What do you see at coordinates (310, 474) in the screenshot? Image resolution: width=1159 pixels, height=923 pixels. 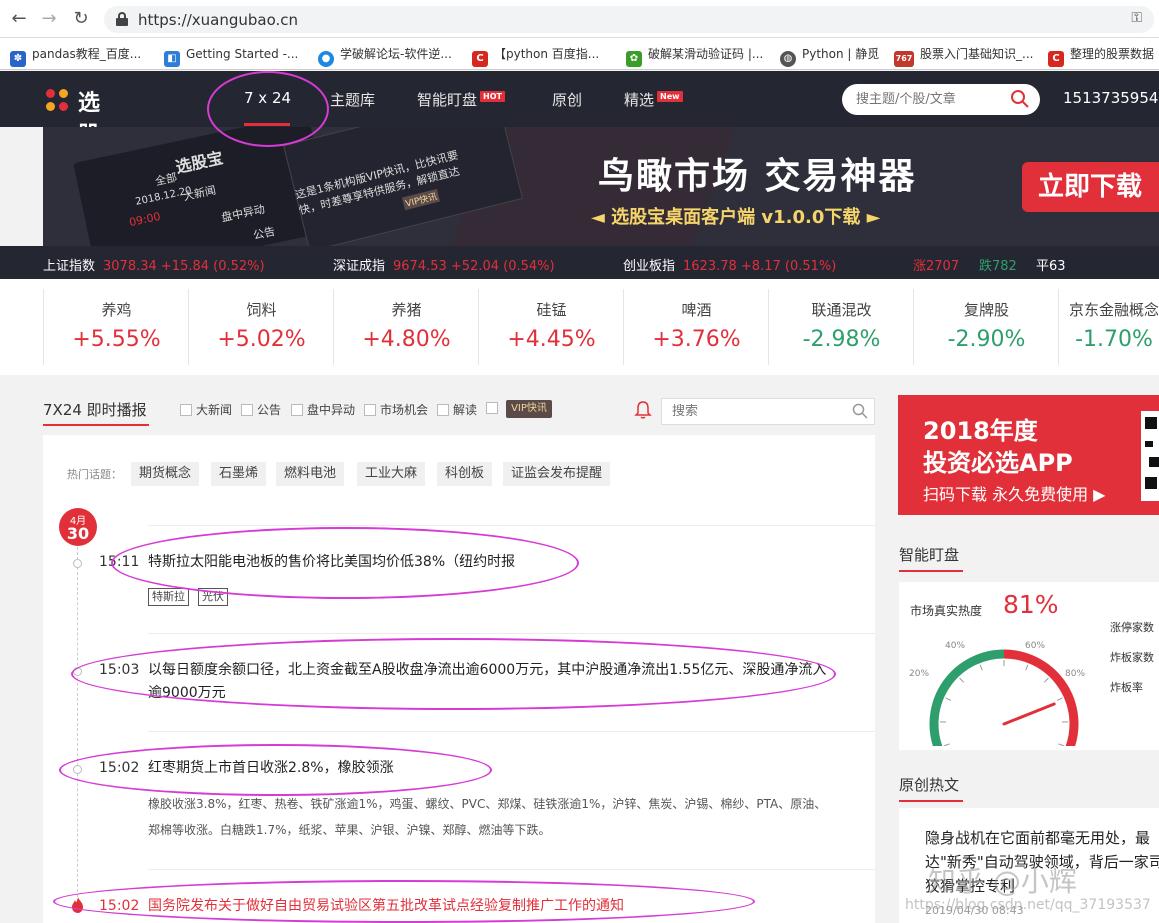 I see `hot-topic-tag: 燃料电池` at bounding box center [310, 474].